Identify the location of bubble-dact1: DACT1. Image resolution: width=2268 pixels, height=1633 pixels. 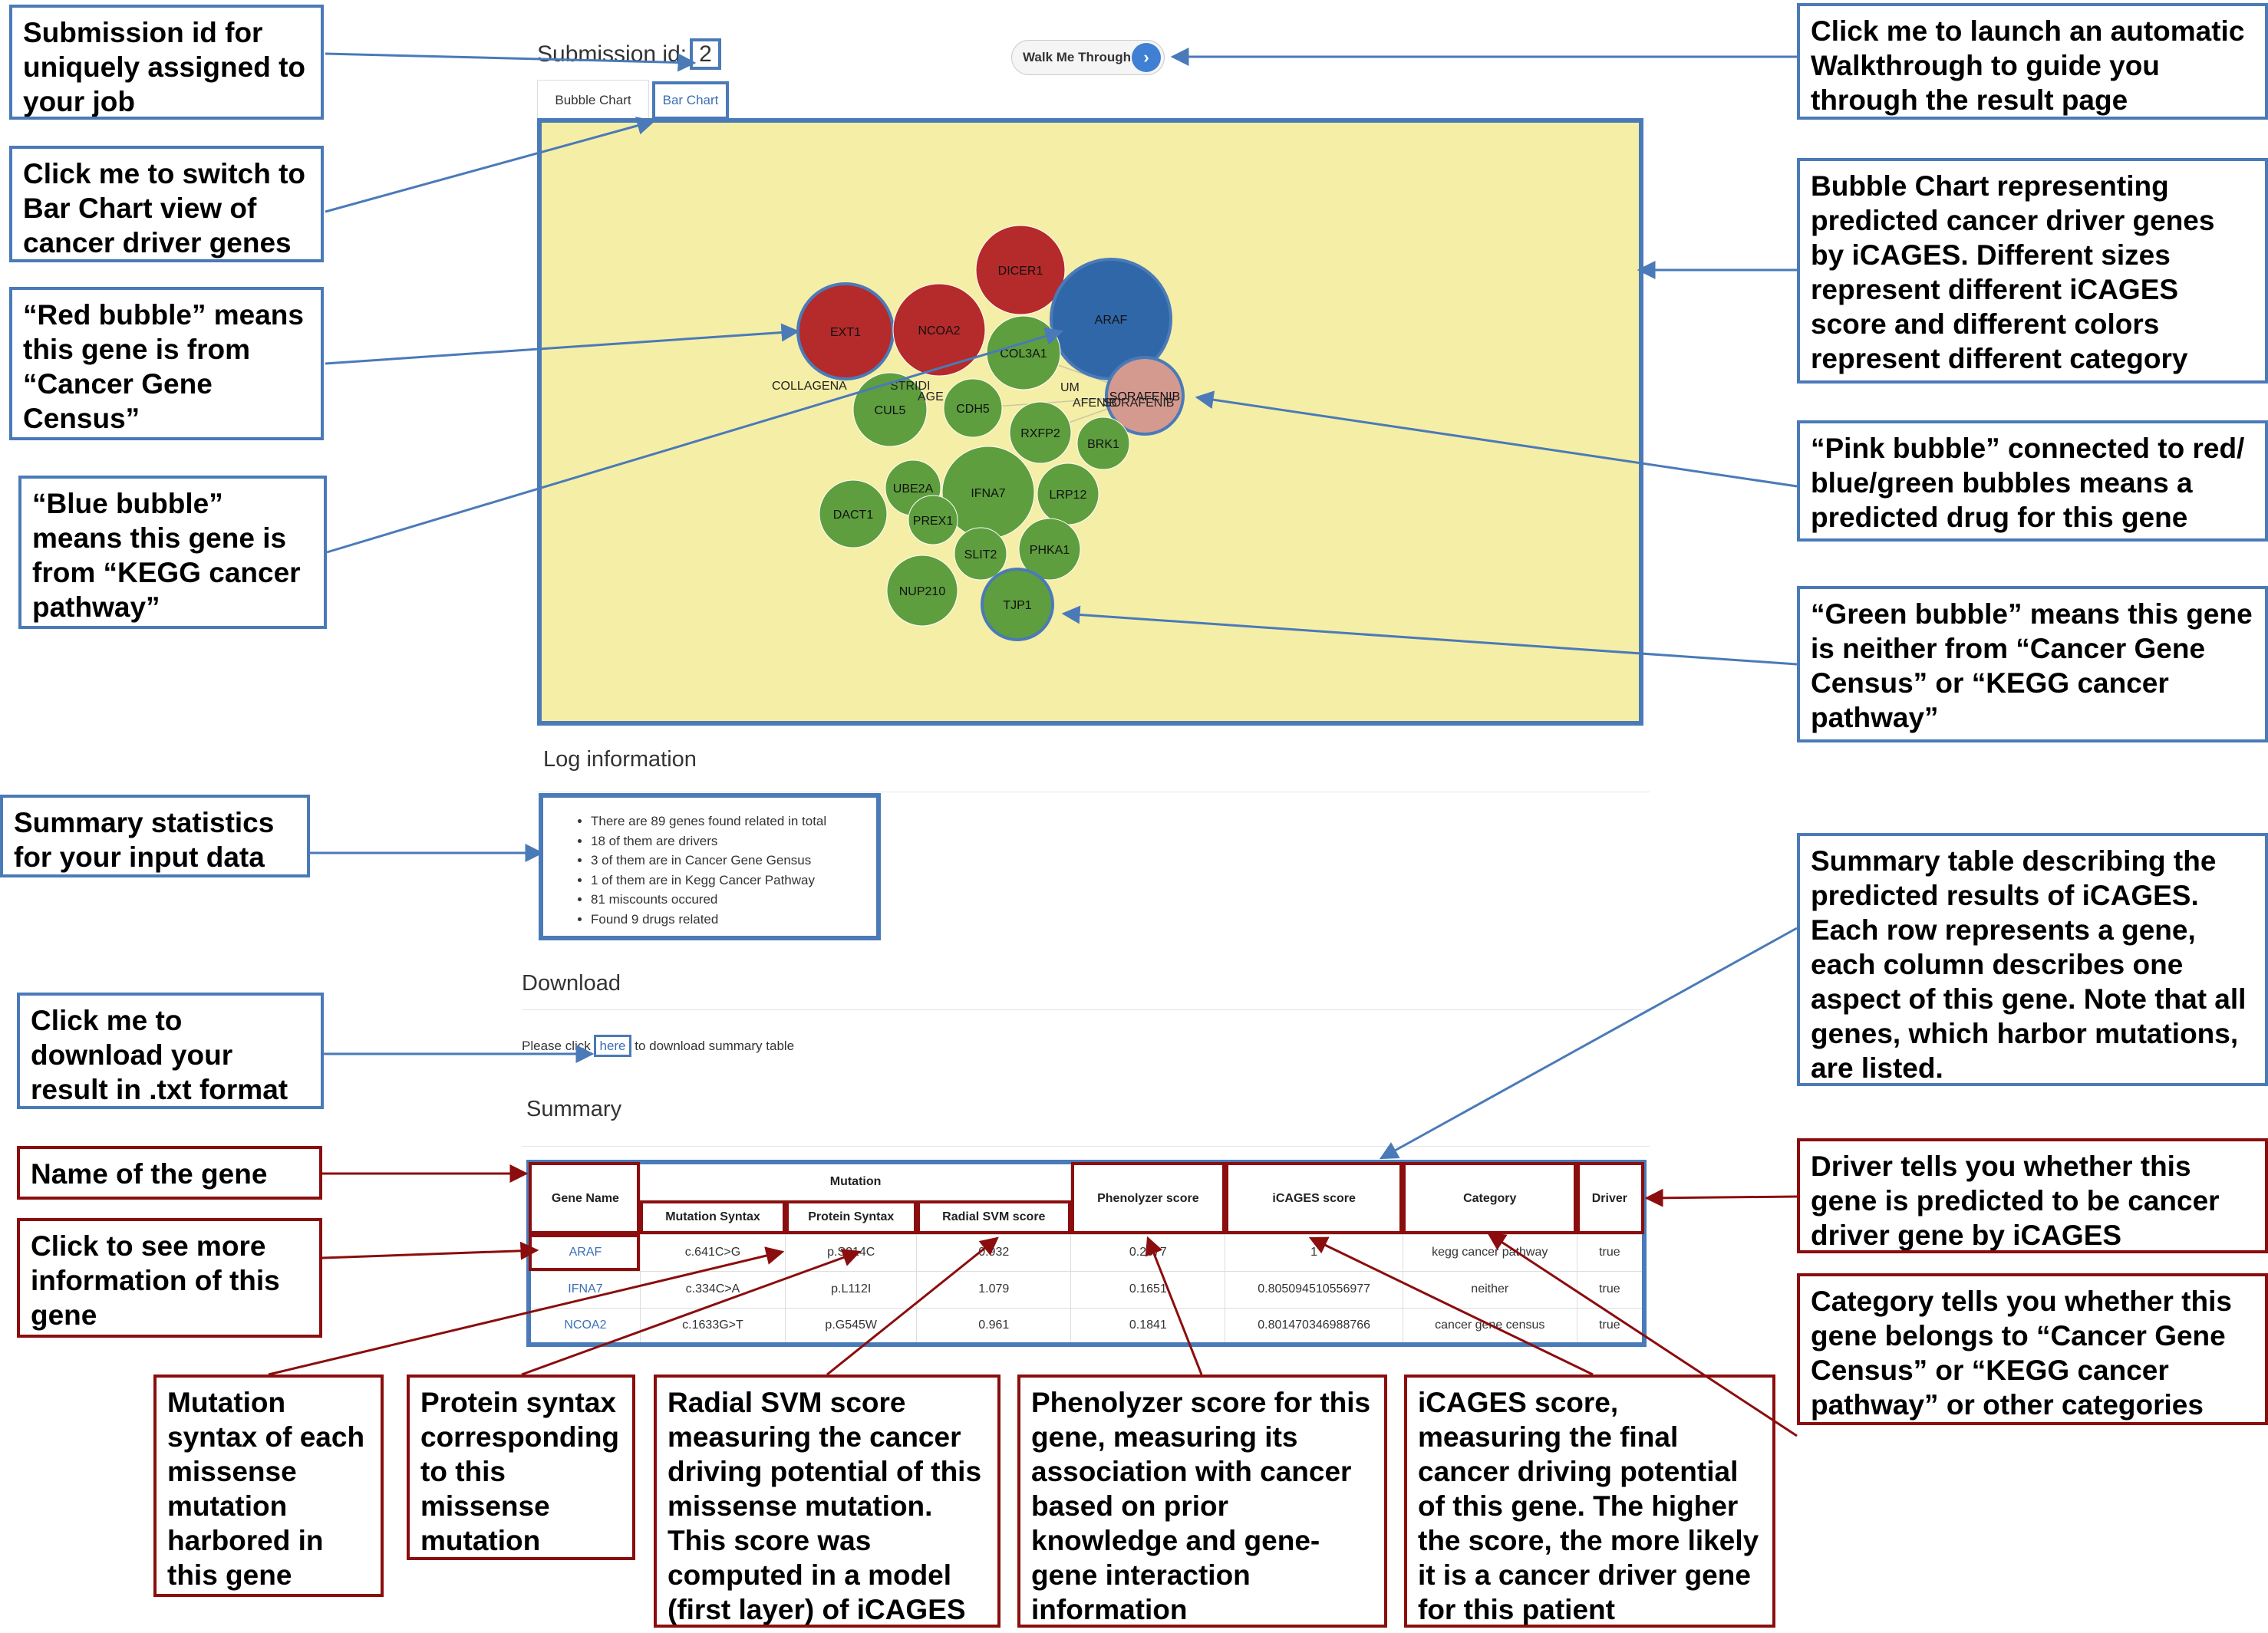
(853, 513).